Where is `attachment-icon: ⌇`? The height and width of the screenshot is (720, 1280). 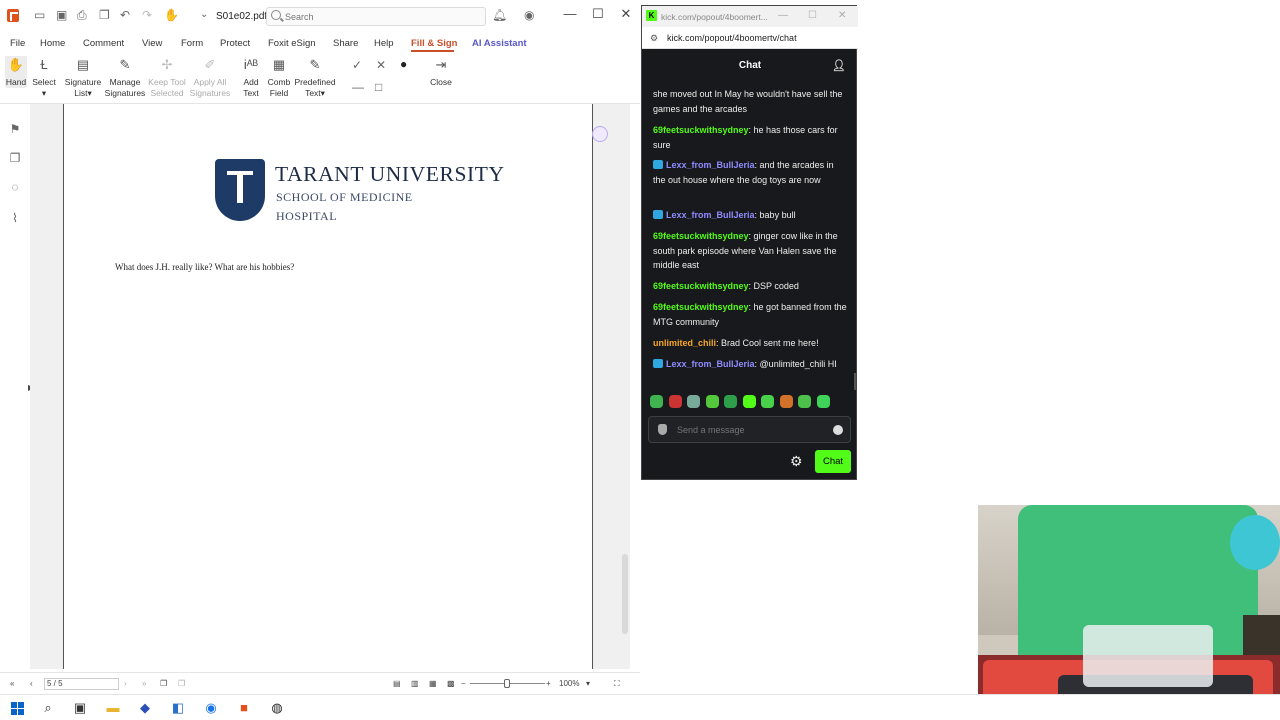 attachment-icon: ⌇ is located at coordinates (15, 218).